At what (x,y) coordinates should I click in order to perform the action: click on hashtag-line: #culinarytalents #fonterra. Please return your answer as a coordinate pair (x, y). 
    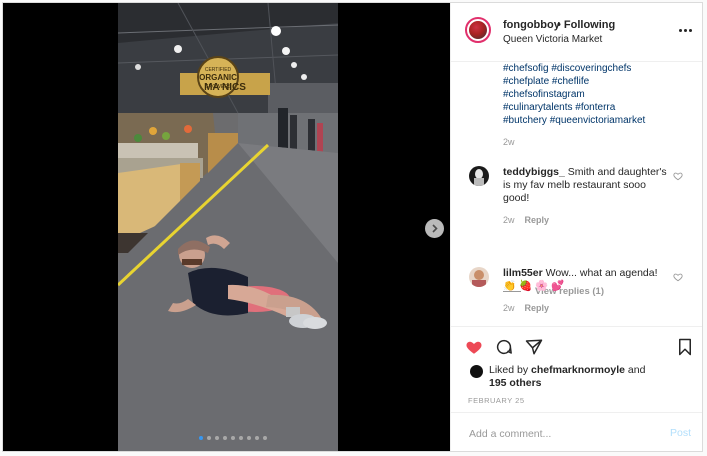
    Looking at the image, I should click on (598, 107).